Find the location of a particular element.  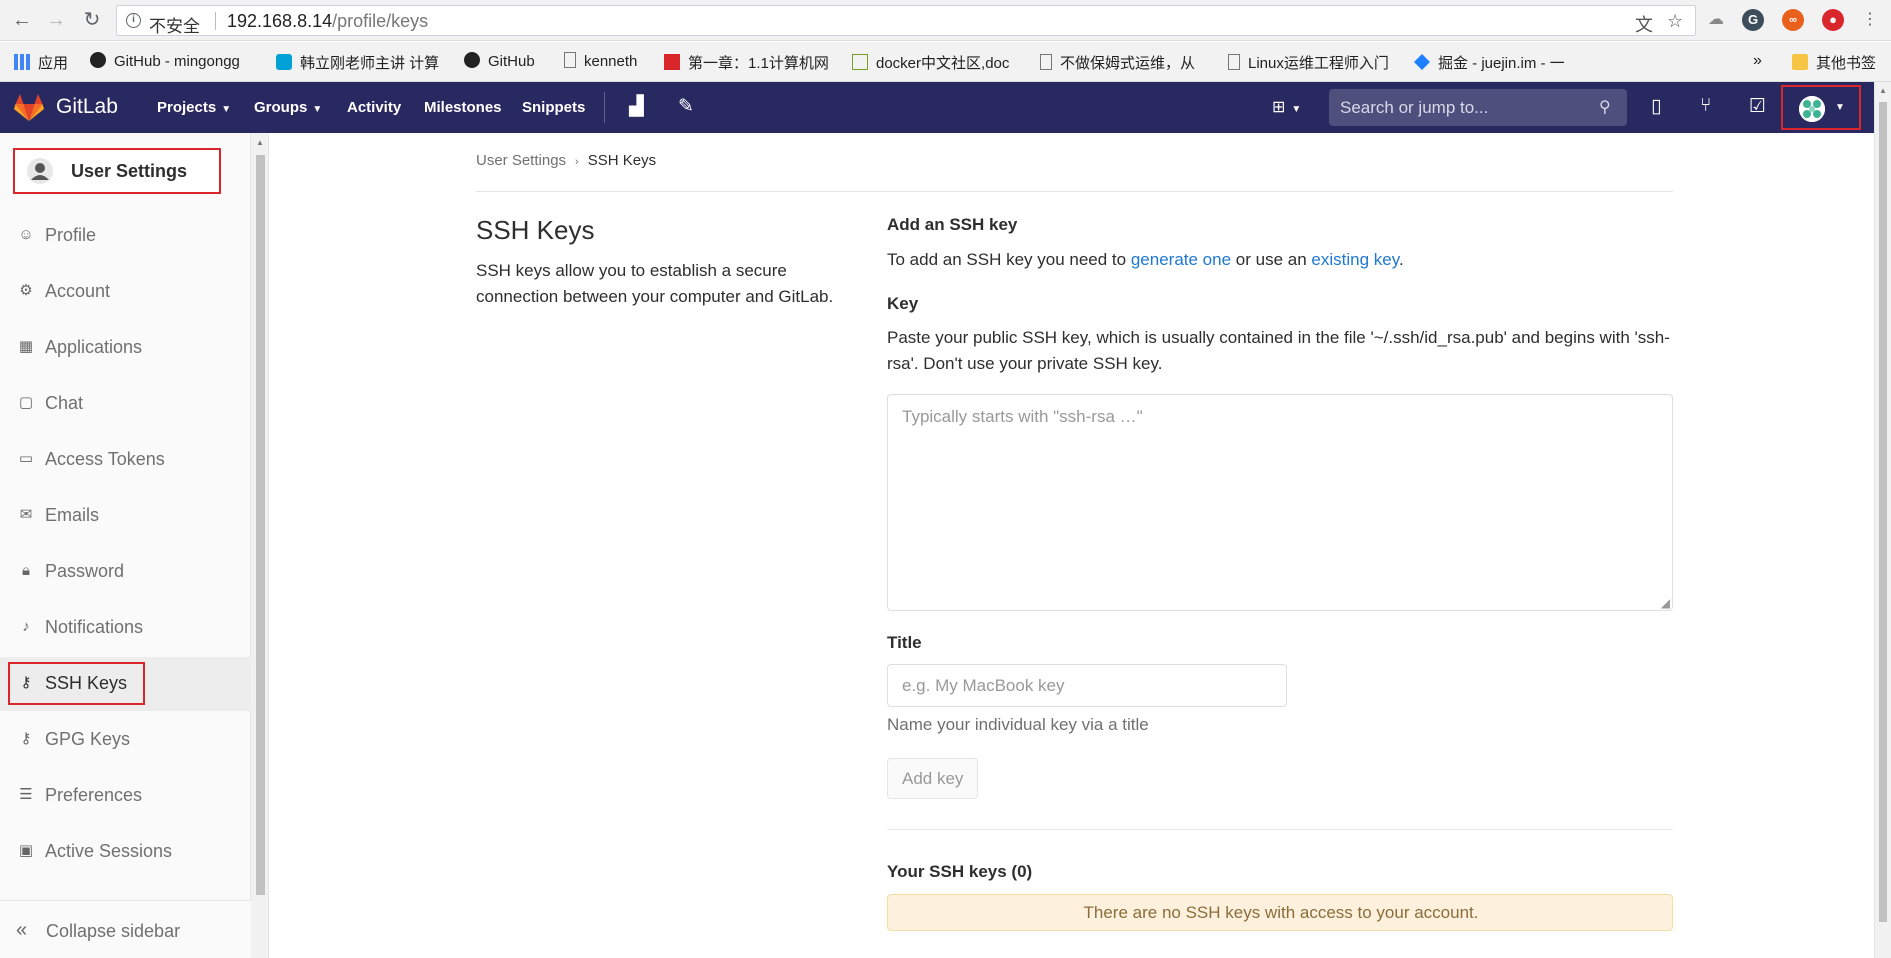

sliders-icon: ☰ is located at coordinates (26, 794).